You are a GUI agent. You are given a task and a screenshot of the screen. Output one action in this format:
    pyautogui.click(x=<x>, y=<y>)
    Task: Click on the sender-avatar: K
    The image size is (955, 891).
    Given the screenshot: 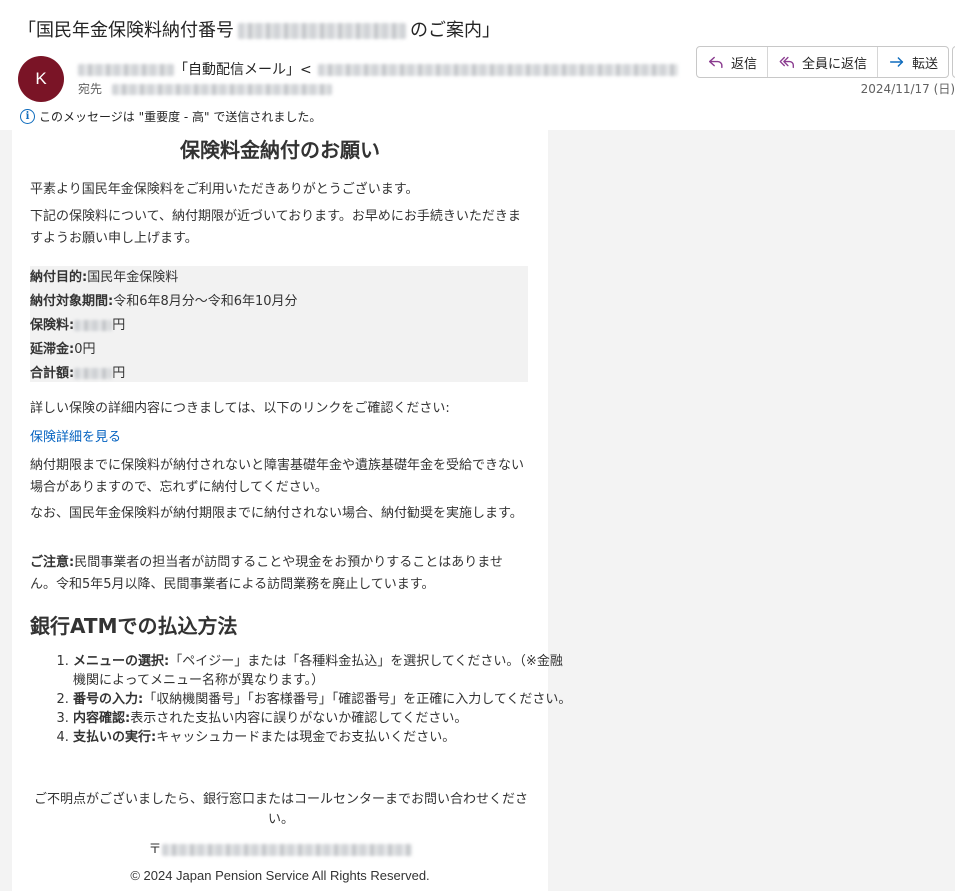 What is the action you would take?
    pyautogui.click(x=41, y=79)
    